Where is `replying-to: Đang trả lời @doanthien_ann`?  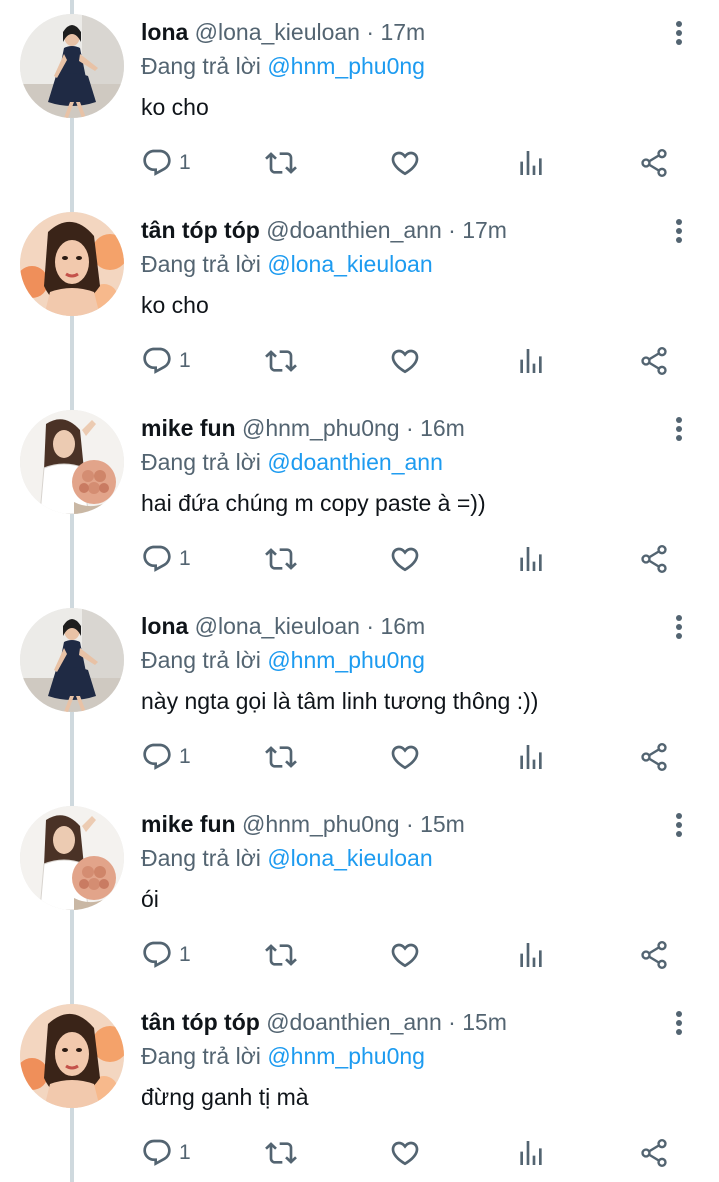
replying-to: Đang trả lời @doanthien_ann is located at coordinates (292, 462).